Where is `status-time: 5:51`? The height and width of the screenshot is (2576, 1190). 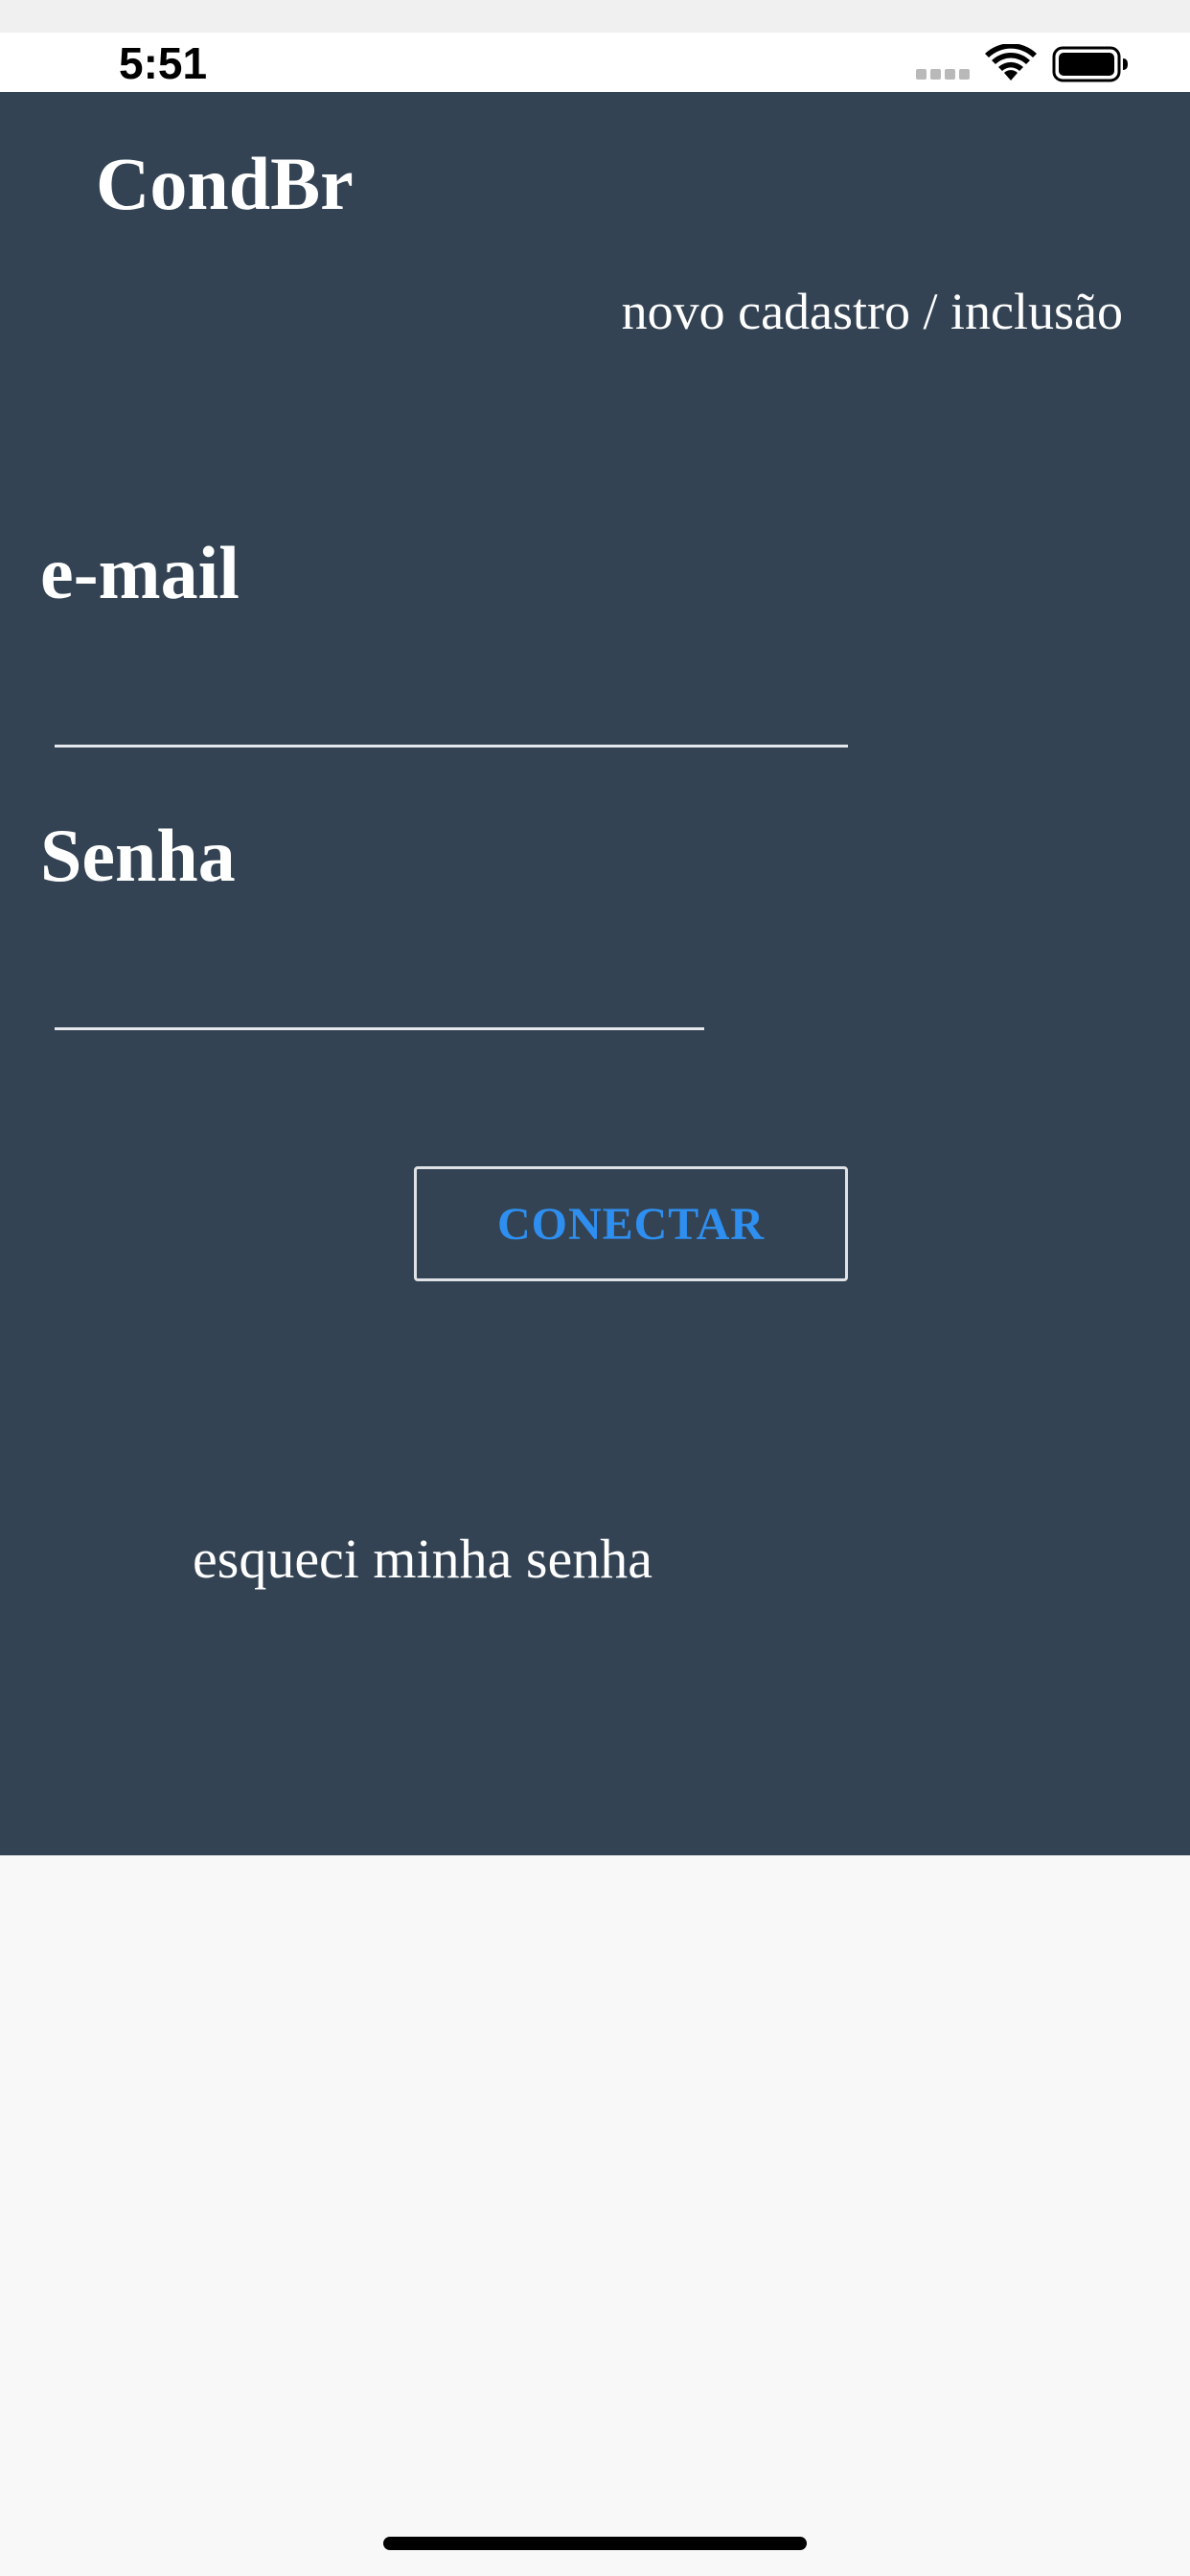 status-time: 5:51 is located at coordinates (163, 63).